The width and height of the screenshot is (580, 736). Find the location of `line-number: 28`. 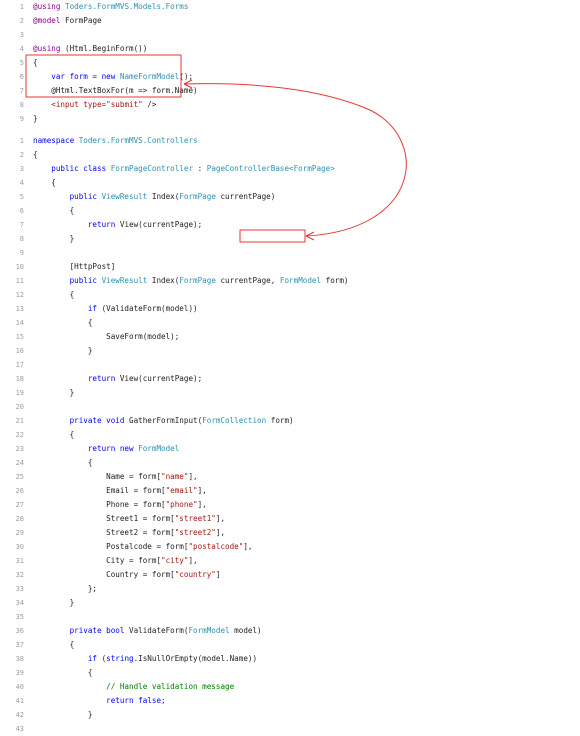

line-number: 28 is located at coordinates (19, 519).